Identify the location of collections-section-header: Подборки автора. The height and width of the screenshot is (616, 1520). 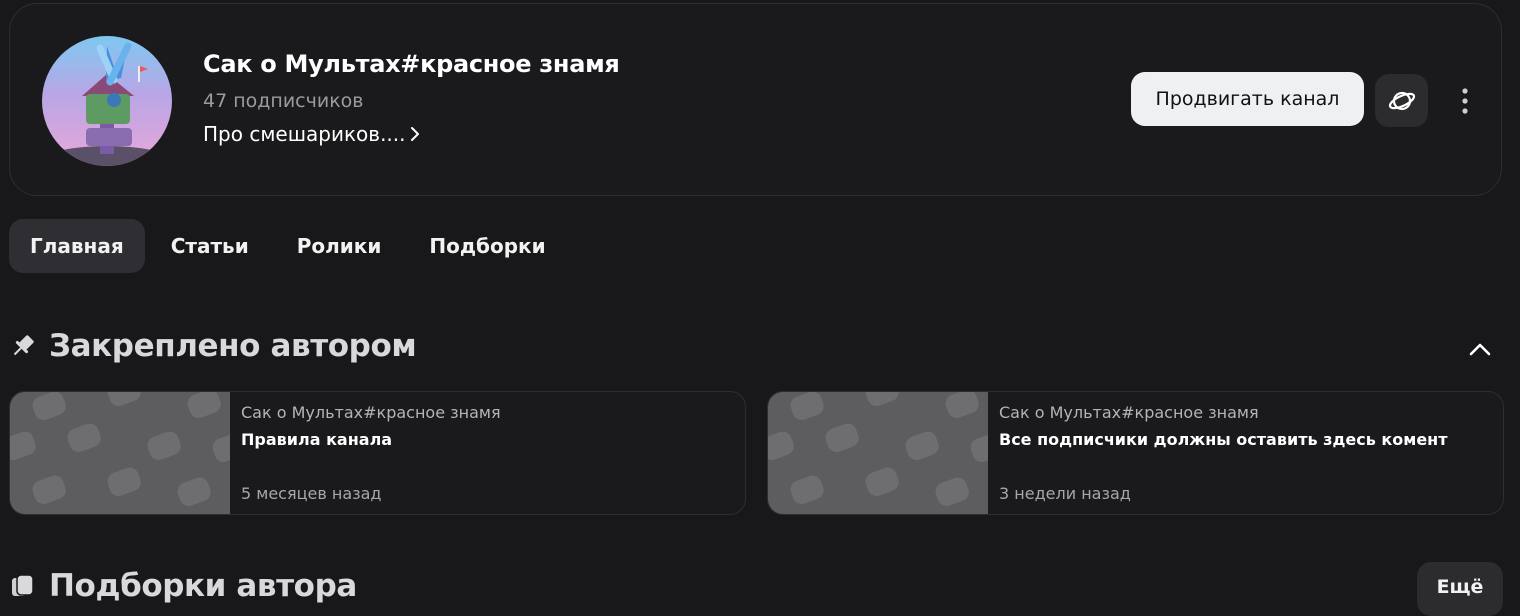
(183, 586).